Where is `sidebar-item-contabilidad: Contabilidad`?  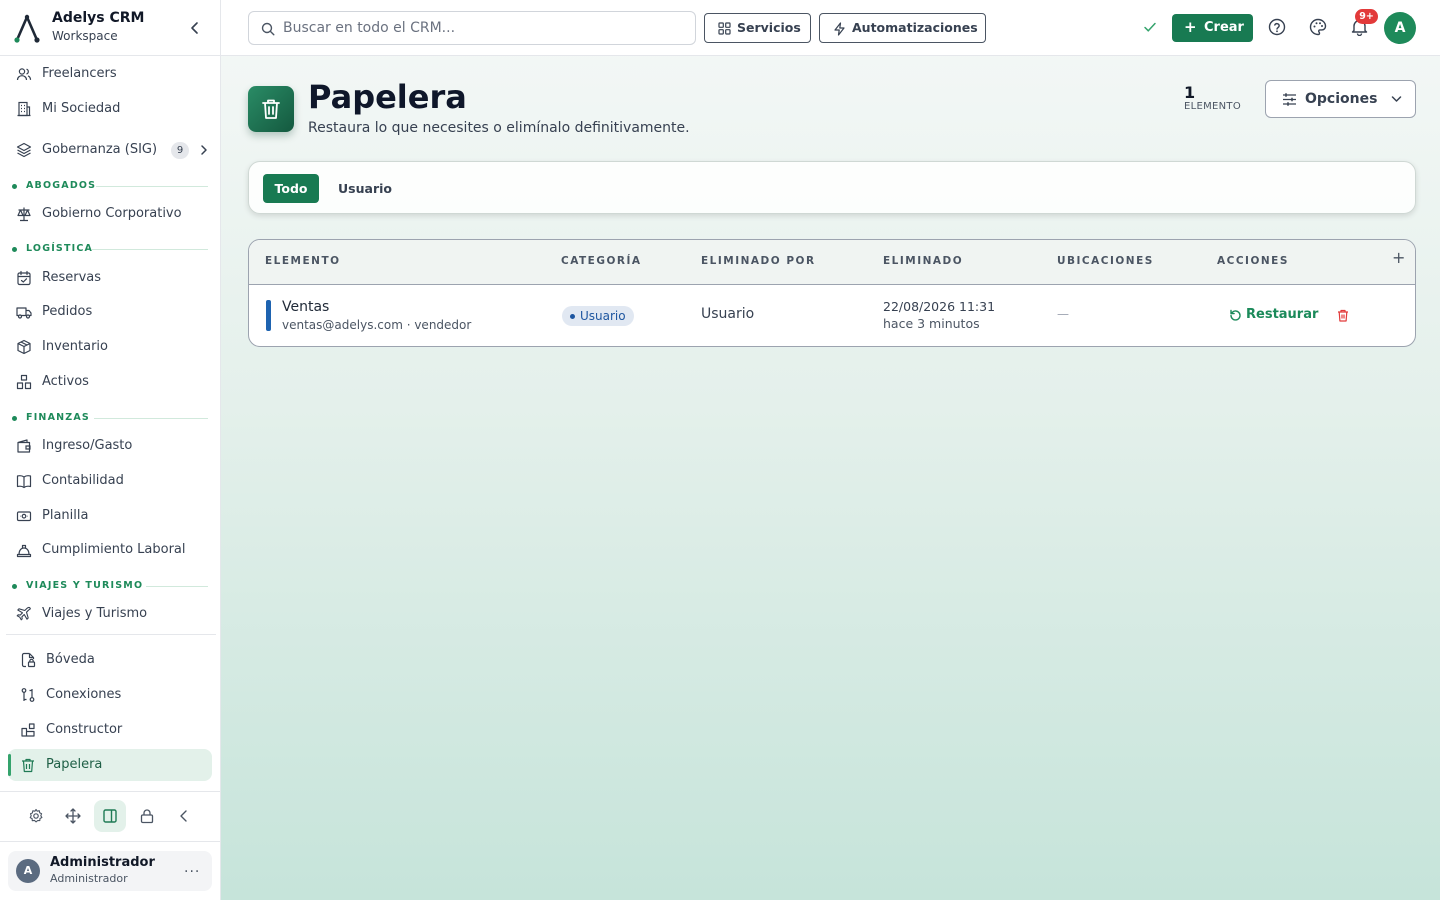
sidebar-item-contabilidad: Contabilidad is located at coordinates (110, 481).